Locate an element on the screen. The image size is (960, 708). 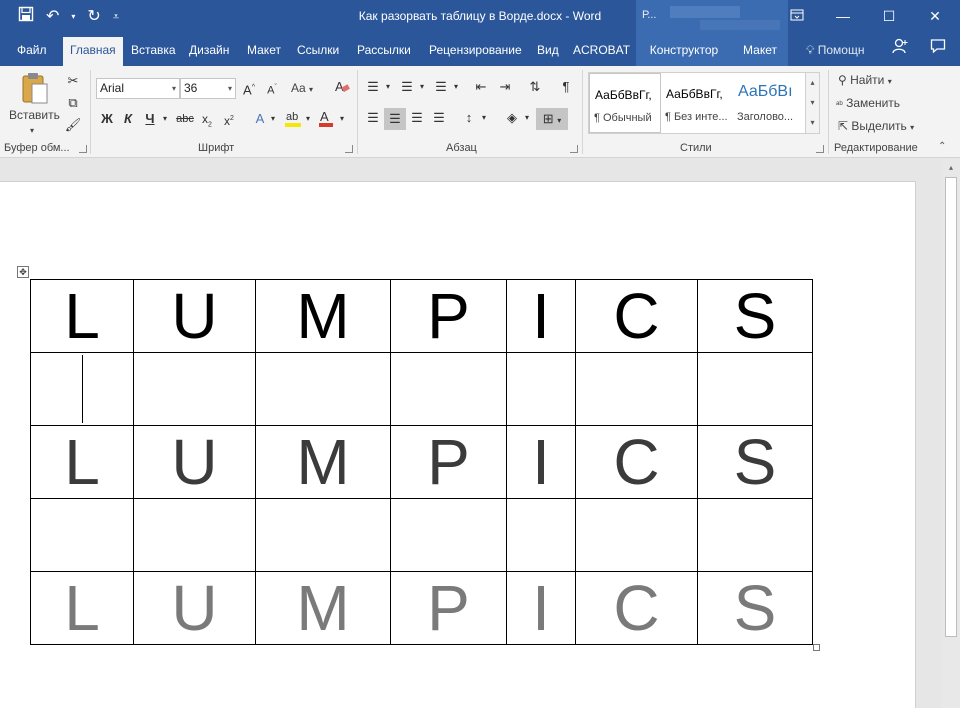
paste-icon is located at coordinates (35, 89).